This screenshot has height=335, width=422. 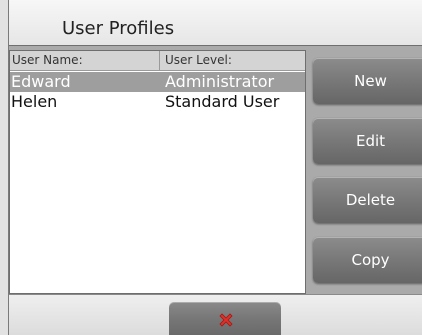 I want to click on list-row: Edward Administrator, so click(x=157, y=82).